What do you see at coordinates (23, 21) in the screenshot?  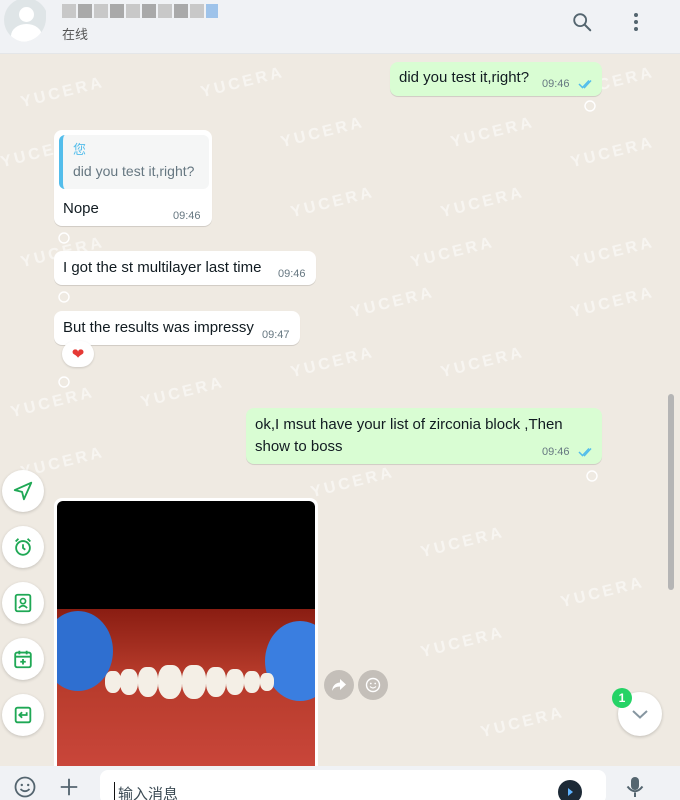 I see `contact-avatar` at bounding box center [23, 21].